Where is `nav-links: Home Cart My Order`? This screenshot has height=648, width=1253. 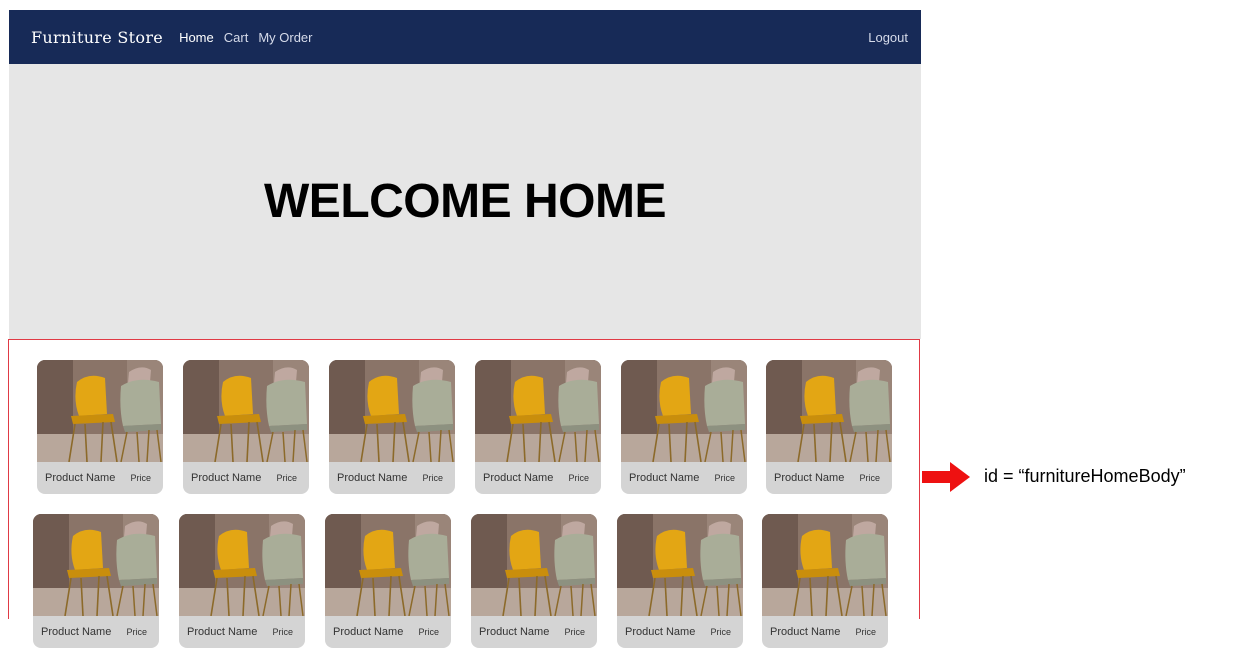
nav-links: Home Cart My Order is located at coordinates (245, 37).